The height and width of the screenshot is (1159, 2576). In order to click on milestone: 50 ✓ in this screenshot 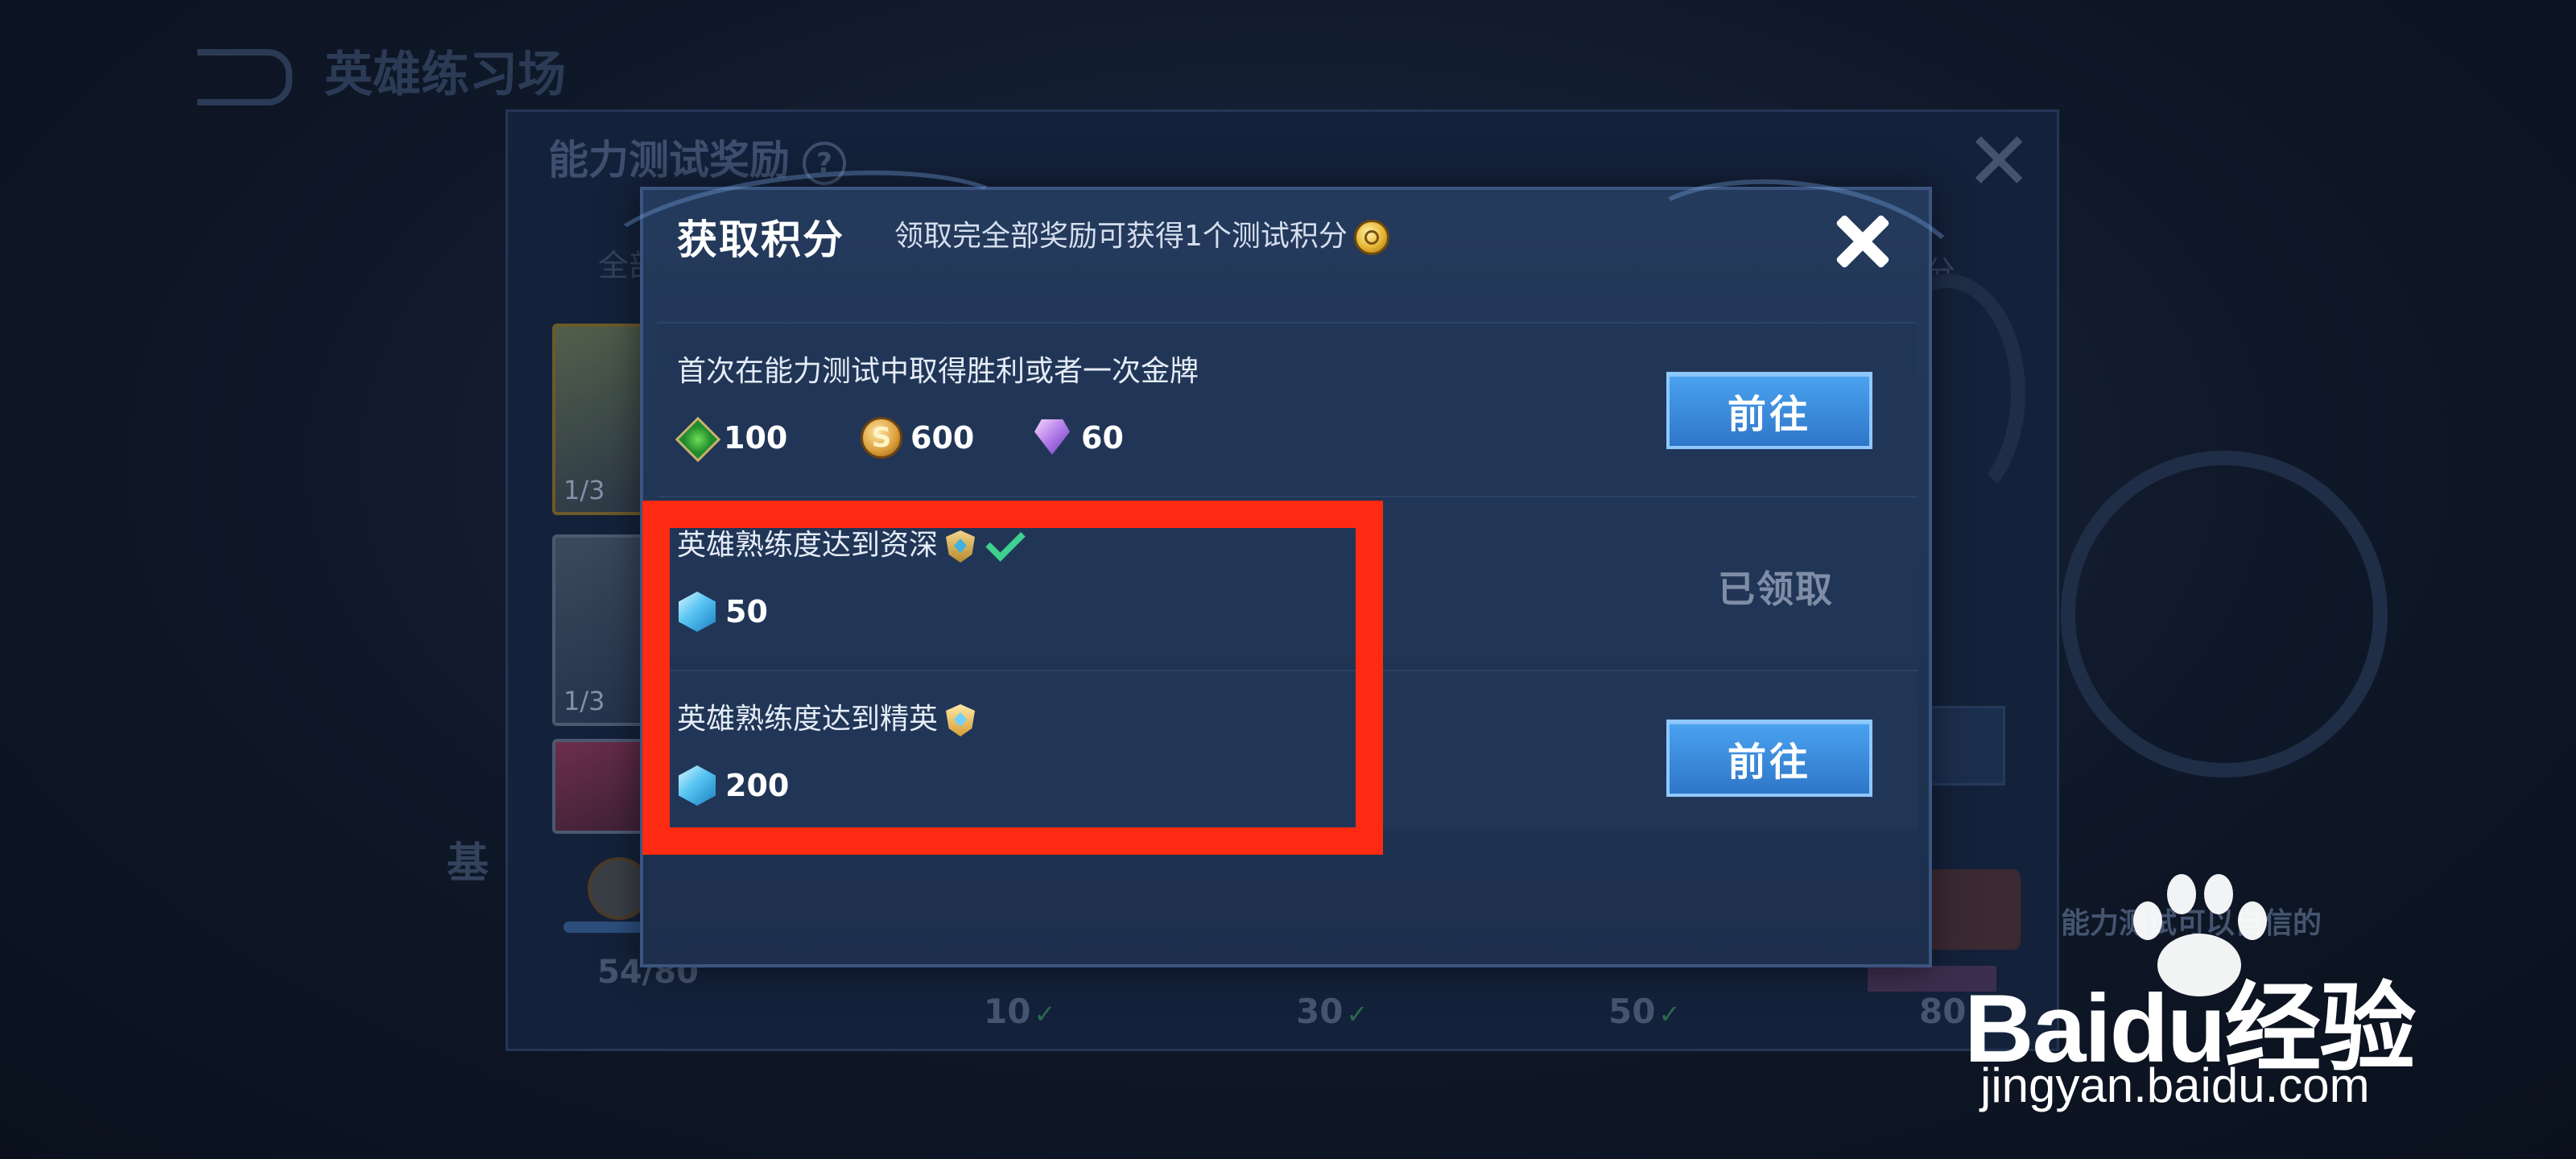, I will do `click(1644, 1011)`.